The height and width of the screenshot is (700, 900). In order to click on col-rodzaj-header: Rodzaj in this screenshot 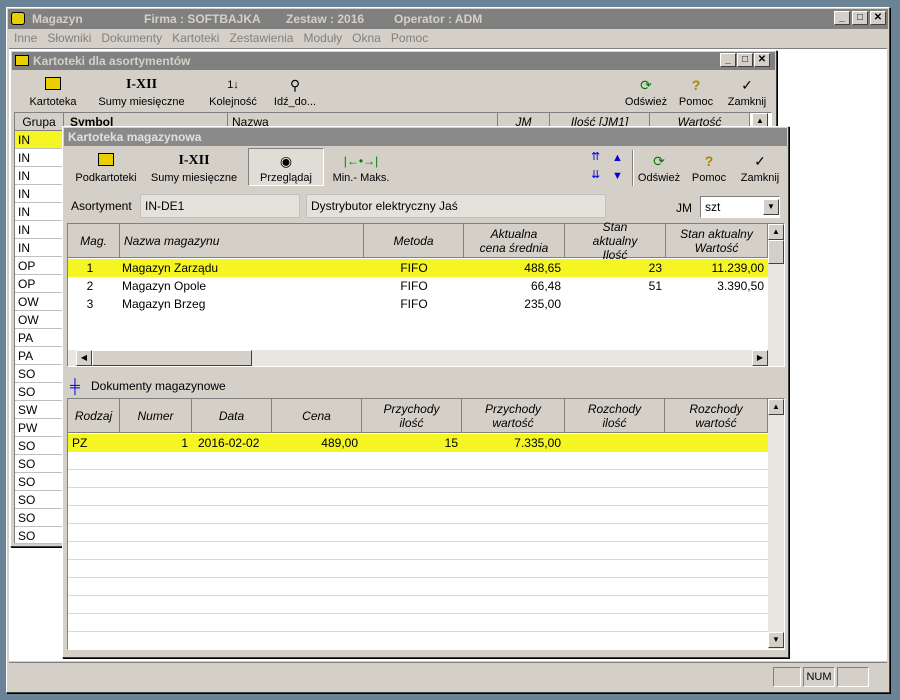, I will do `click(94, 416)`.